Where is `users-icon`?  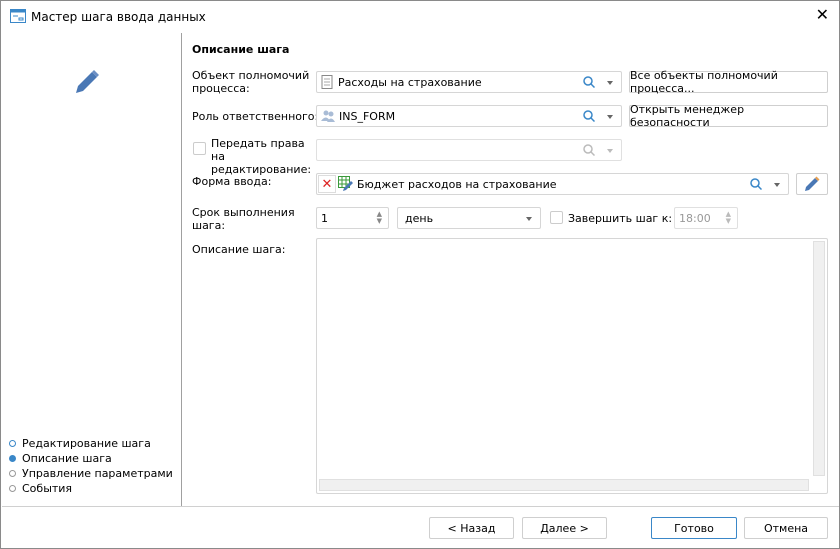
users-icon is located at coordinates (328, 116).